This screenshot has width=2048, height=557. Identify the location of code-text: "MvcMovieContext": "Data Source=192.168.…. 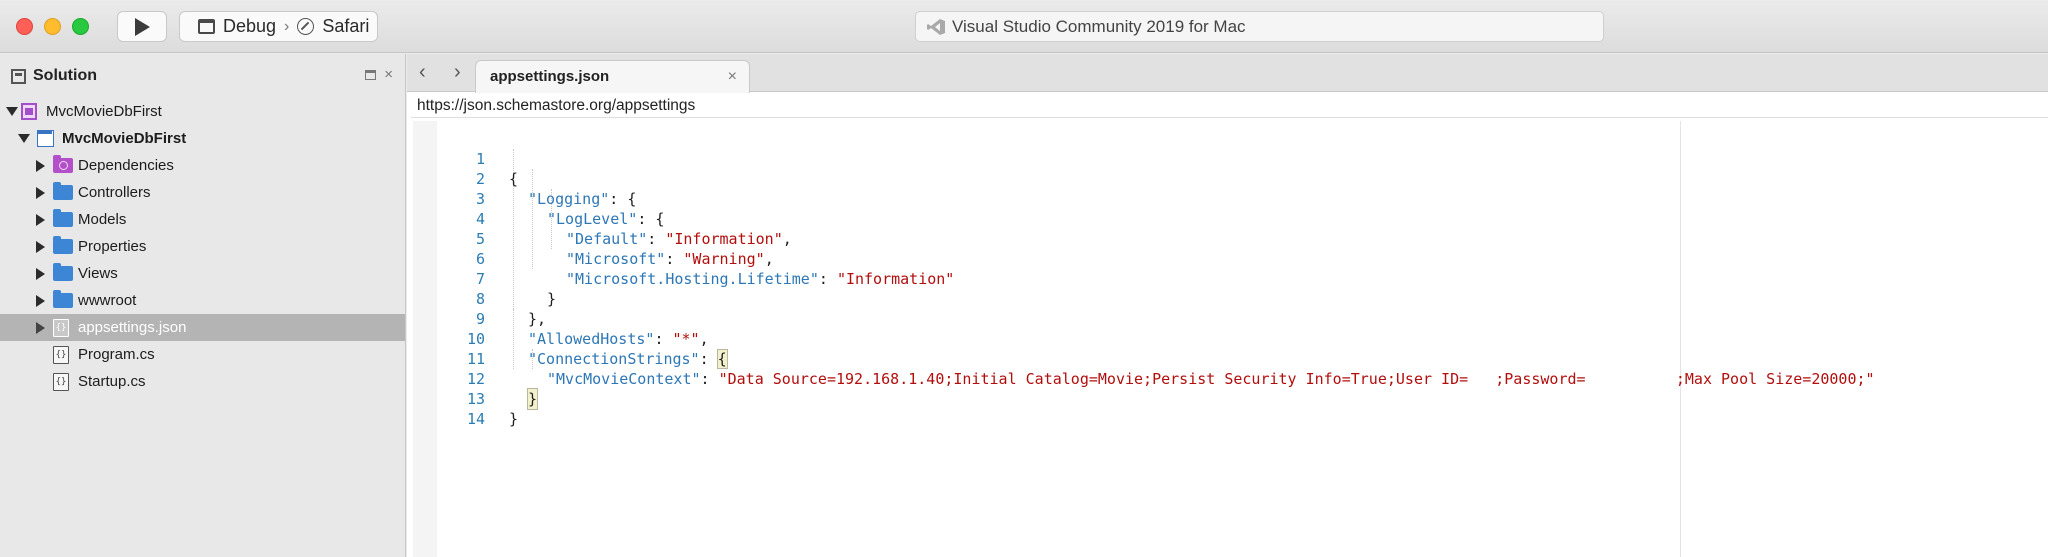
(1211, 379).